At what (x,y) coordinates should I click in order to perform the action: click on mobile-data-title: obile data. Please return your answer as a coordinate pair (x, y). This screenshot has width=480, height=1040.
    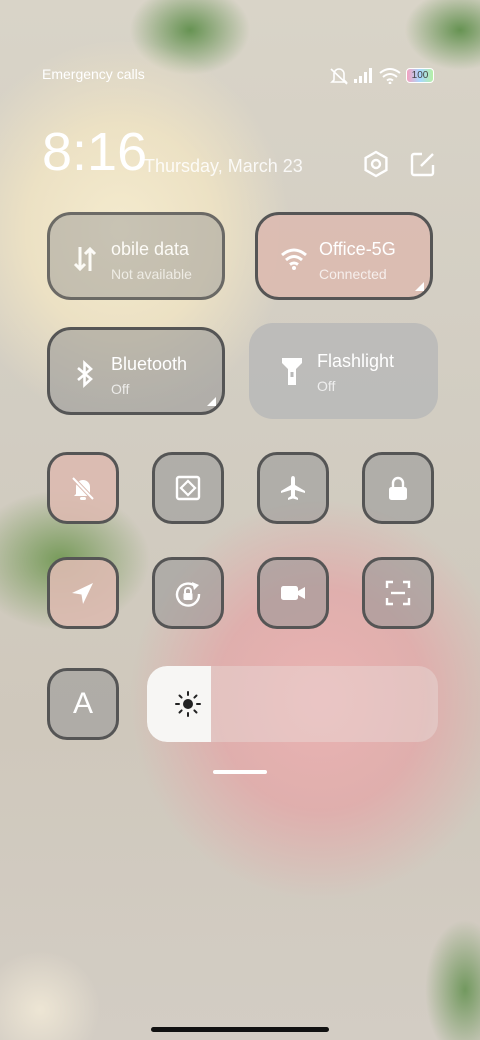
    Looking at the image, I should click on (150, 249).